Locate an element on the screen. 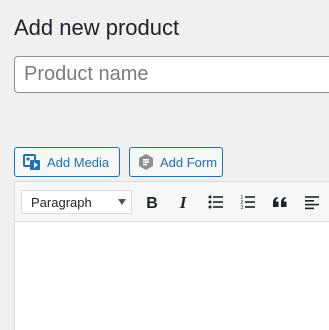 This screenshot has width=329, height=330. editor-toolbar: Paragraph B I 1 2 3 is located at coordinates (172, 202).